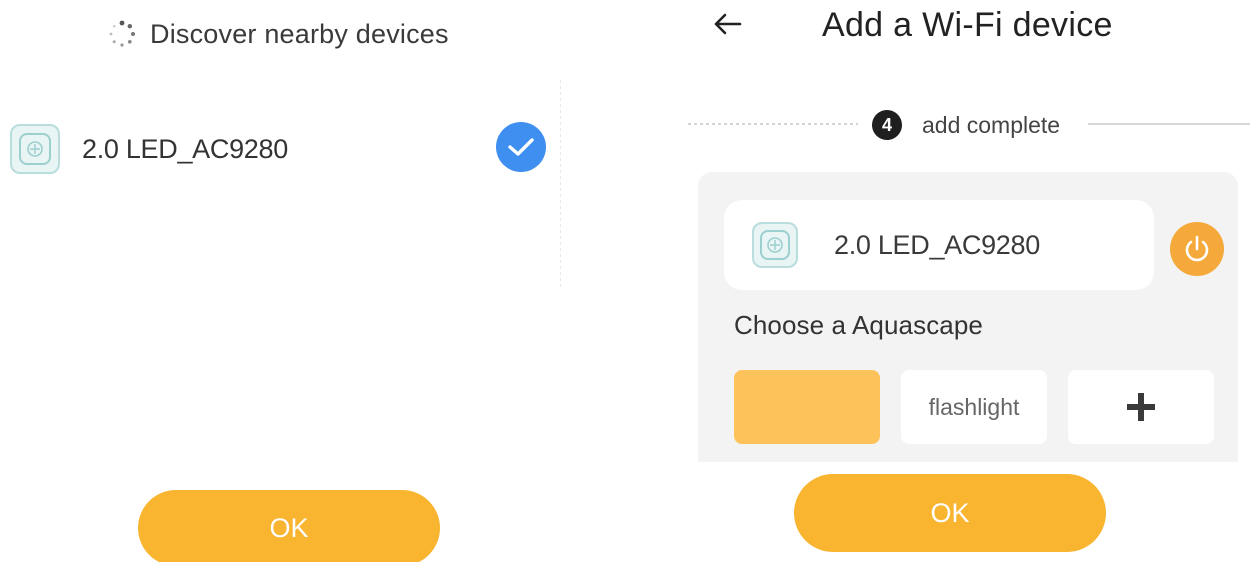  I want to click on choose-aquascape-label: Choose a Aquascape, so click(858, 325).